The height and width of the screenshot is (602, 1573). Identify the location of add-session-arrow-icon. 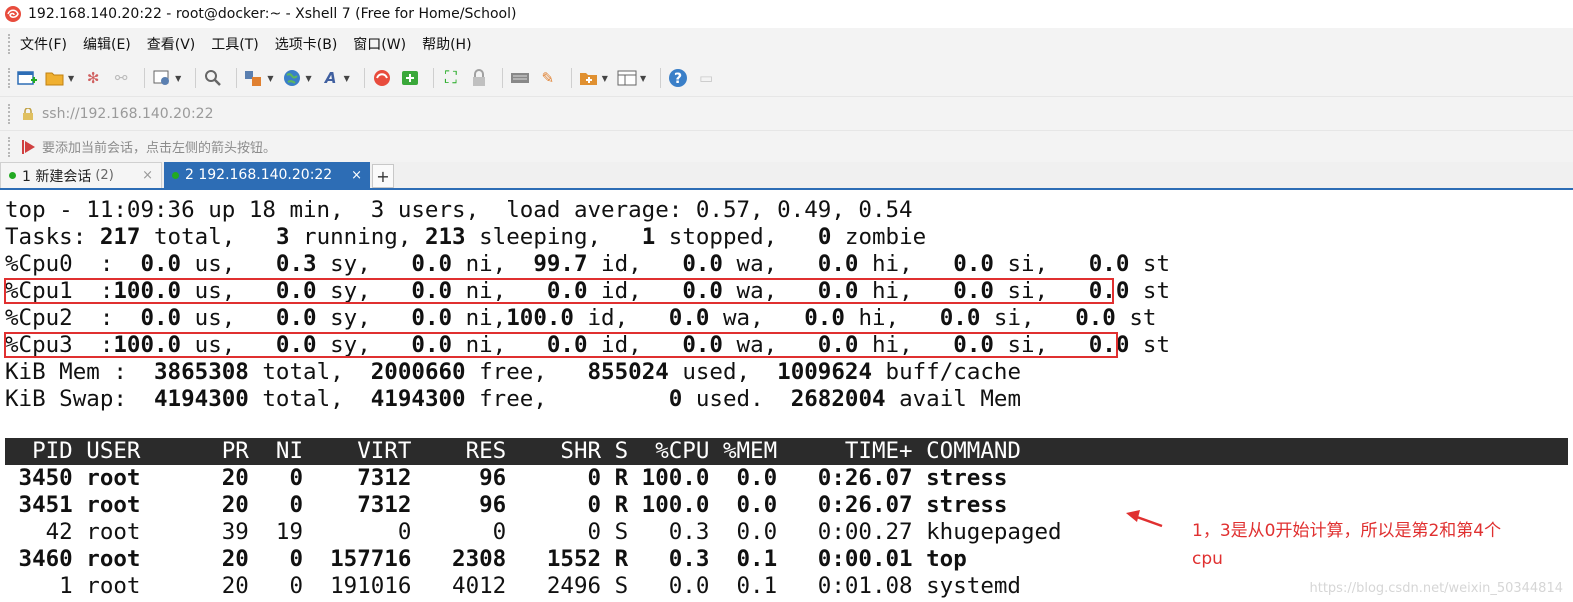
(29, 147).